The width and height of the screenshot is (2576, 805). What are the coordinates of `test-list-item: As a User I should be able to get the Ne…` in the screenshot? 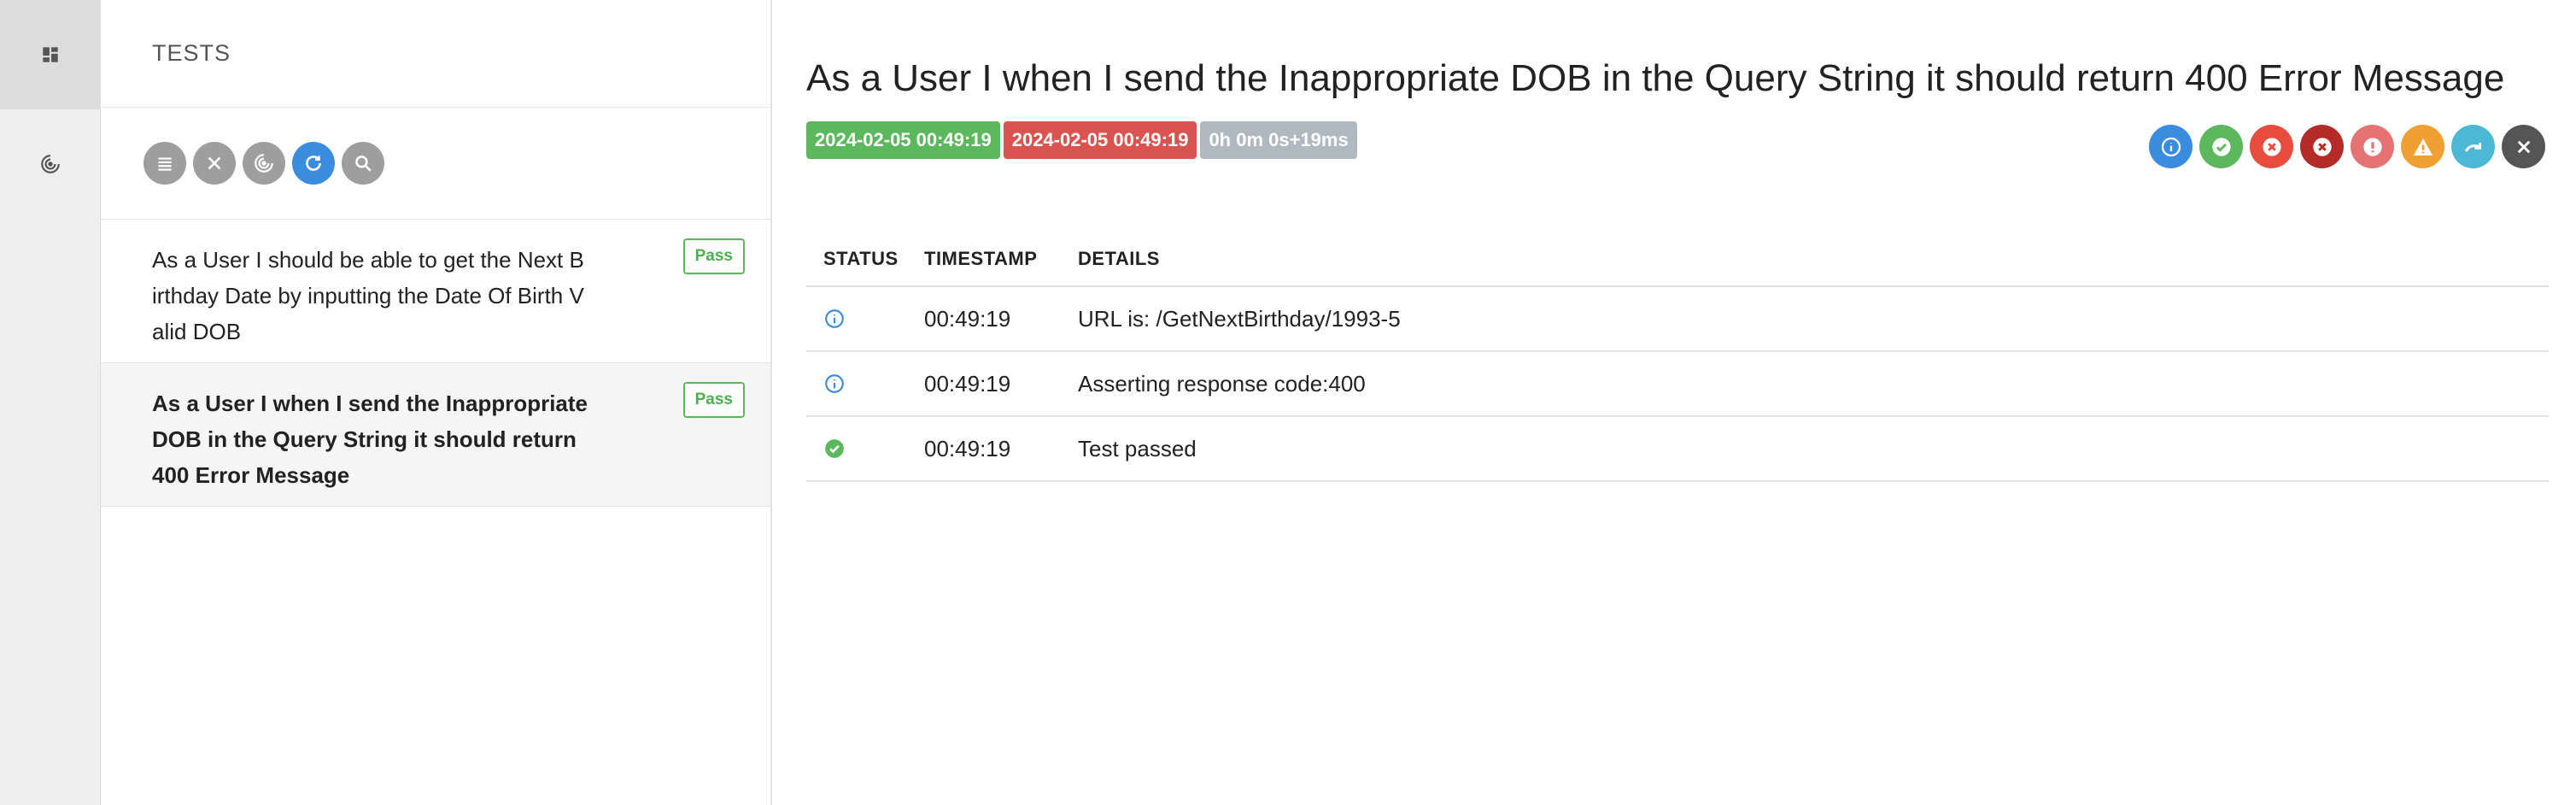 It's located at (435, 291).